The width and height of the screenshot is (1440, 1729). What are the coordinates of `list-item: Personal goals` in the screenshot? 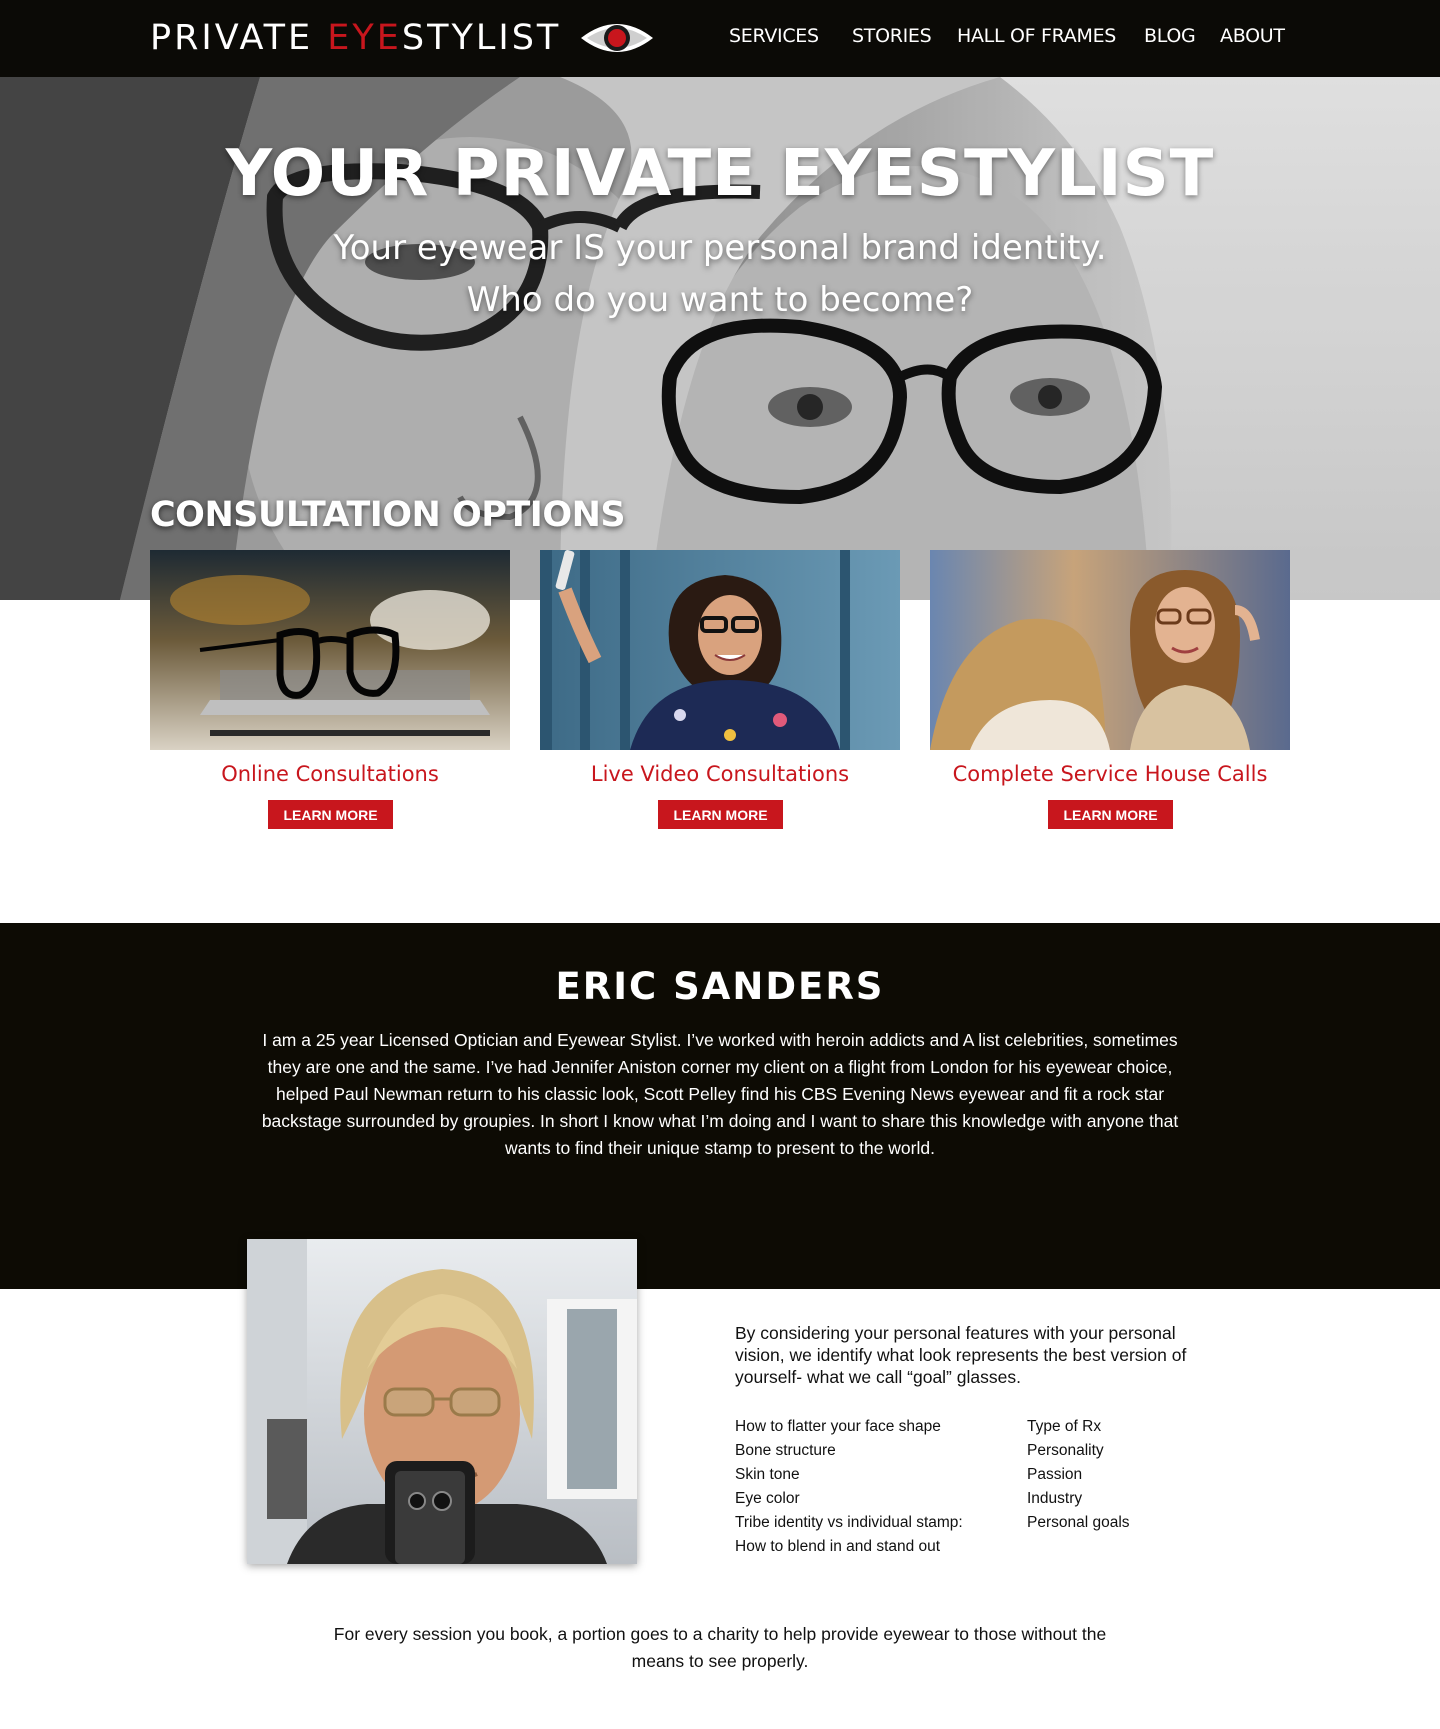 It's located at (1078, 1522).